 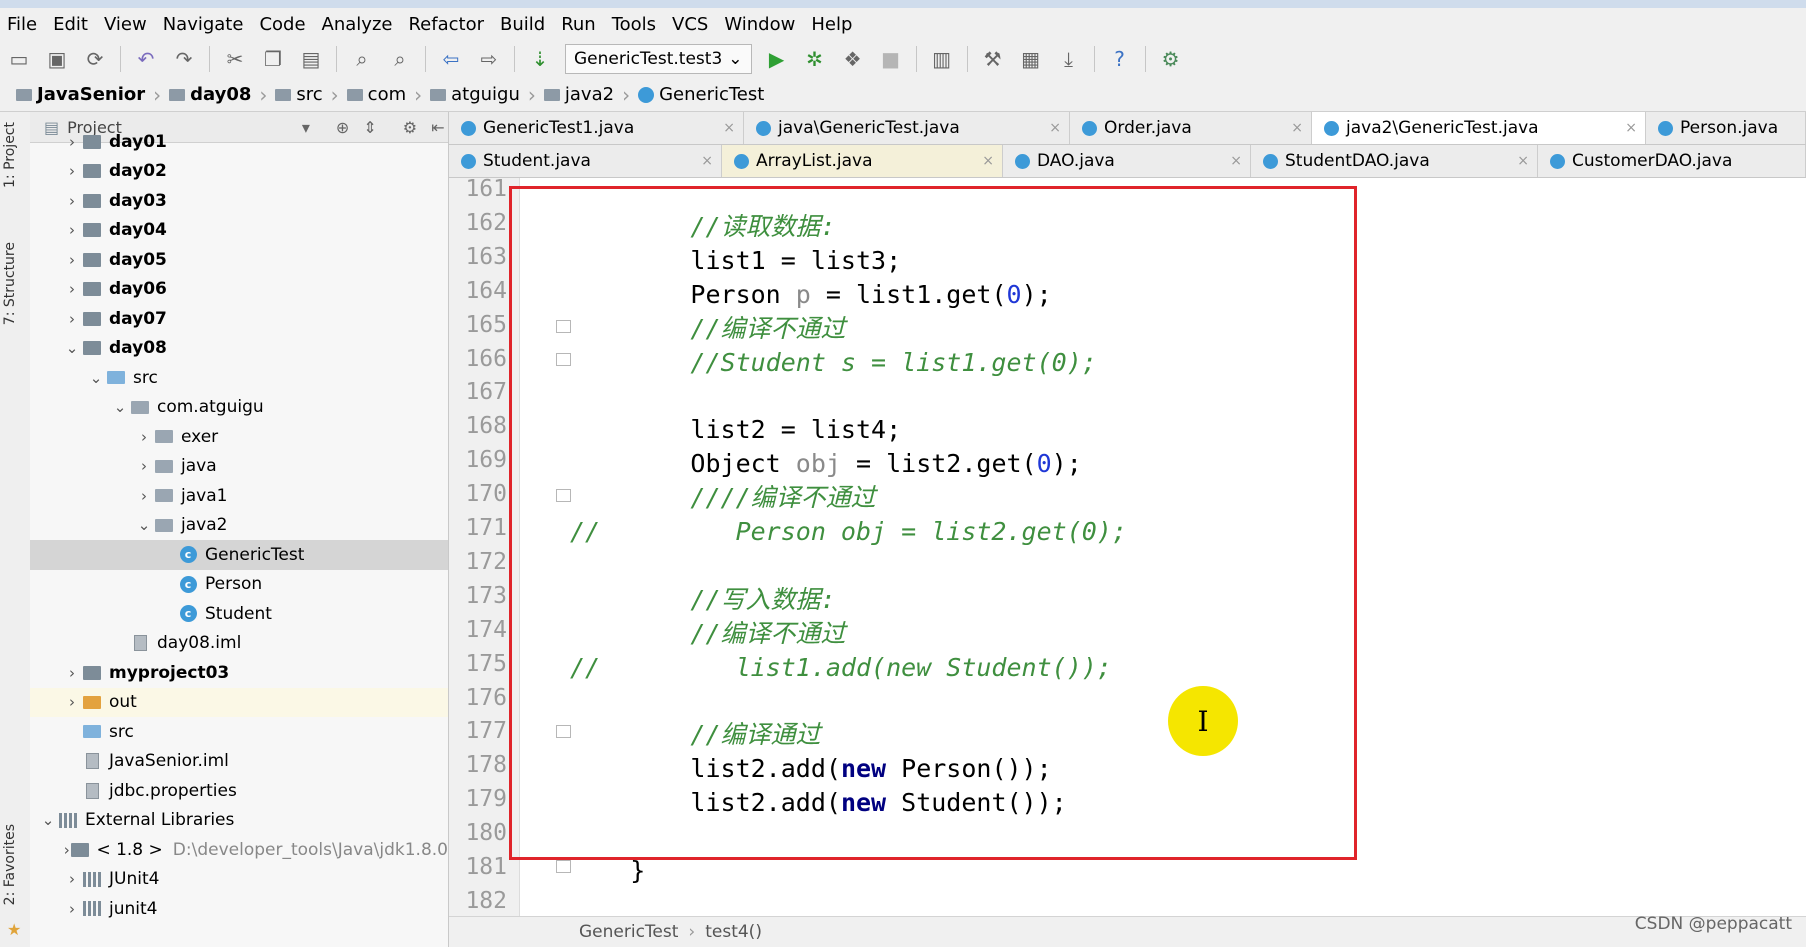 What do you see at coordinates (579, 24) in the screenshot?
I see `menu-run: Run` at bounding box center [579, 24].